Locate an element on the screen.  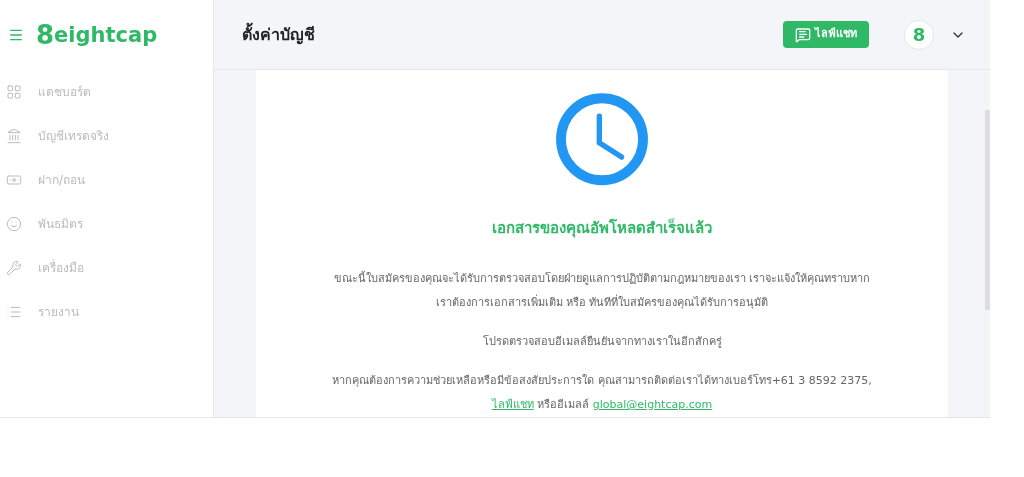
info-paragraph: ขณะนี้ใบสมัครของคุณจะได้รับการตรวจสอบโดยฝ่ายดูแลการปฏิบัติตามกฎหมายของเรา เราจะแจ้งให้คุณทราบหากเราต้องการเอกสารเพิ่มเติม หรือ ทันทีที่ใบสมัครของคุณได้รับการอนุมัติ is located at coordinates (602, 290).